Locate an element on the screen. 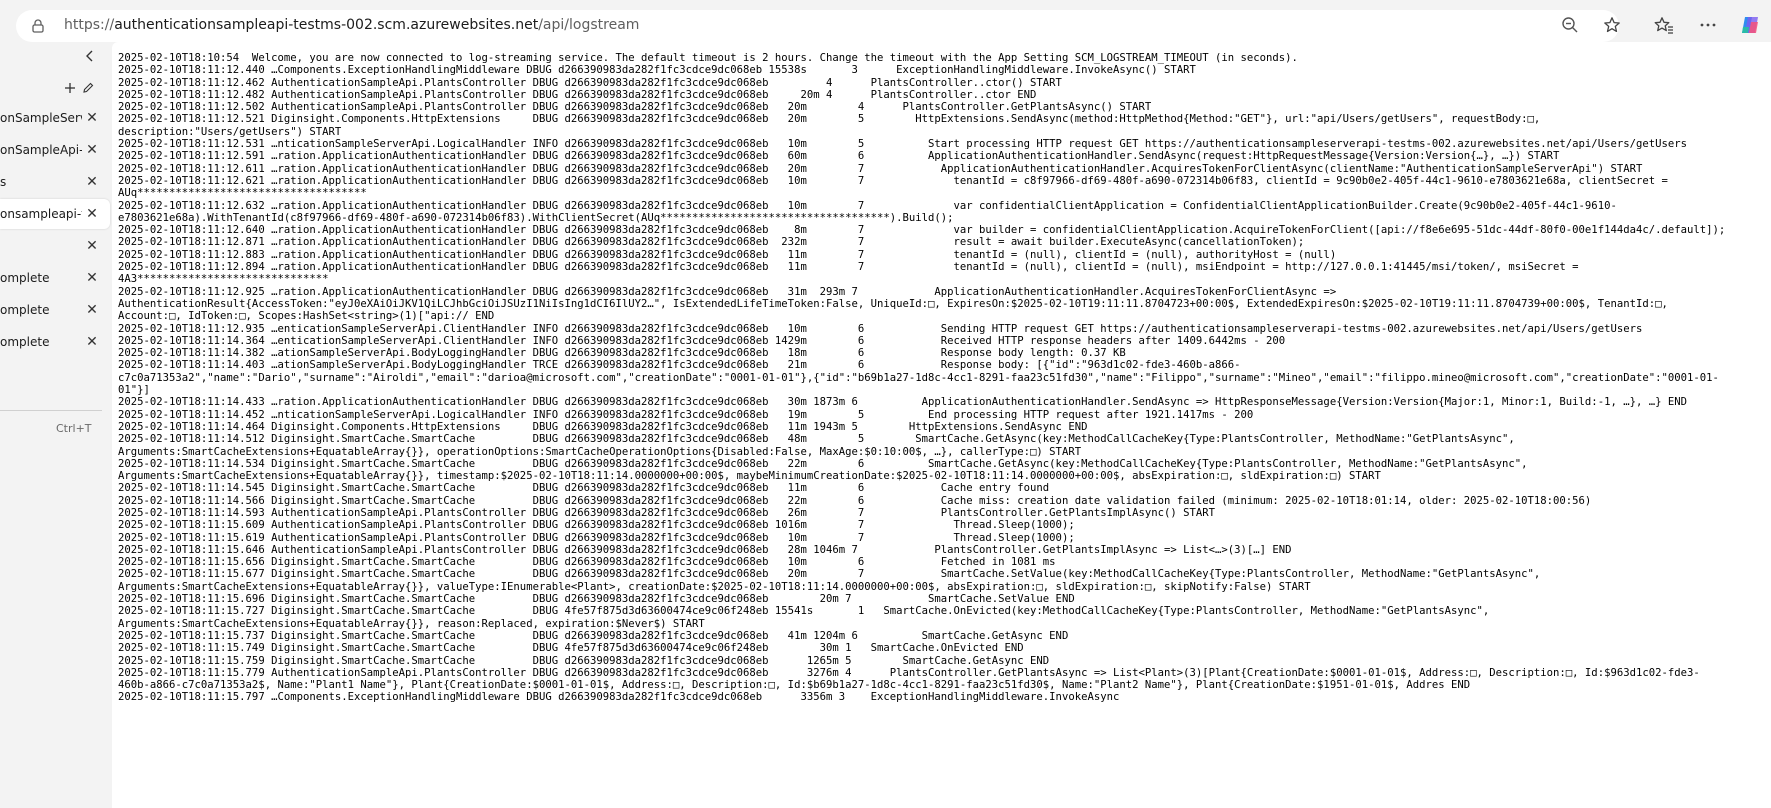 Image resolution: width=1771 pixels, height=808 pixels. tab-item: ✕ is located at coordinates (55, 246).